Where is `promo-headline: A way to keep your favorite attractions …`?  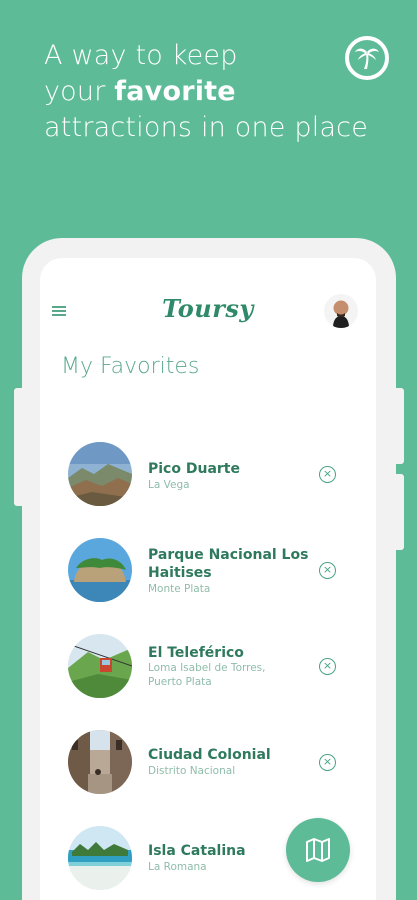
promo-headline: A way to keep your favorite attractions … is located at coordinates (209, 92).